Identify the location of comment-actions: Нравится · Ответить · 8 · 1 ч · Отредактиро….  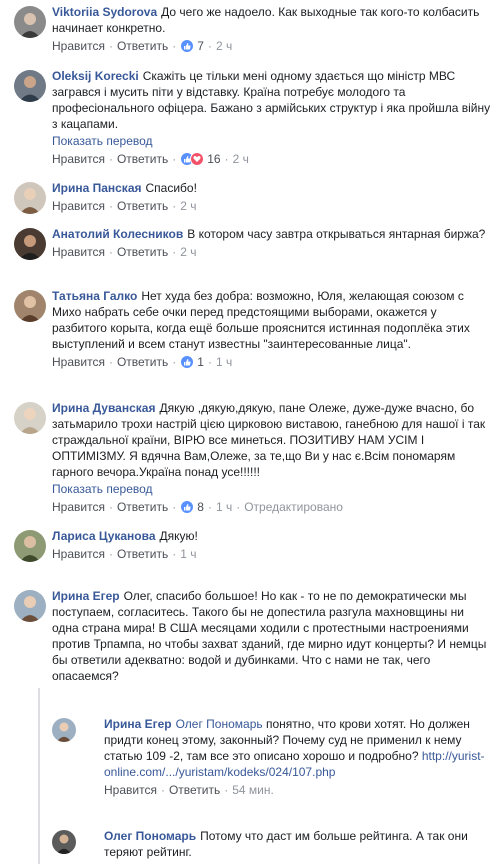
(197, 507).